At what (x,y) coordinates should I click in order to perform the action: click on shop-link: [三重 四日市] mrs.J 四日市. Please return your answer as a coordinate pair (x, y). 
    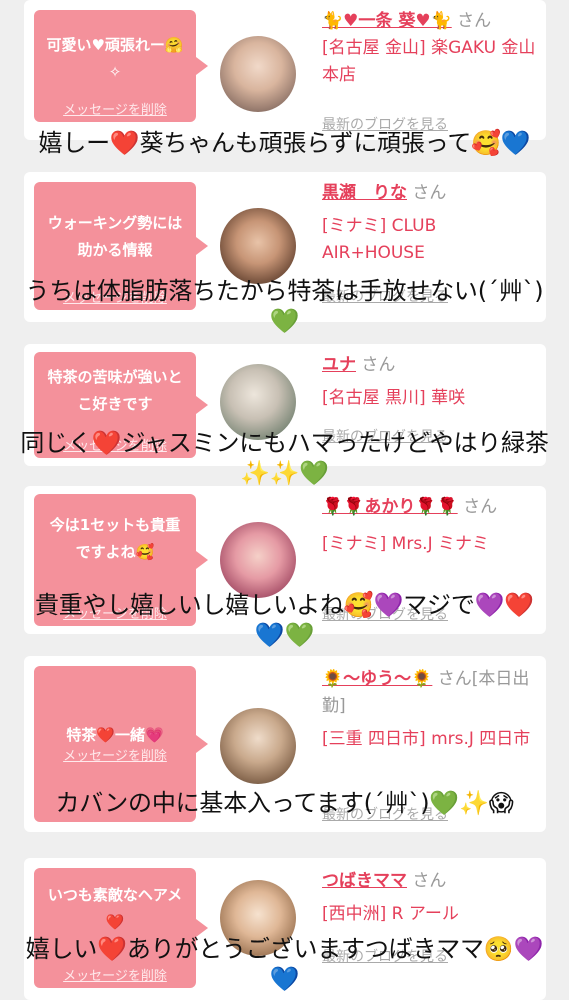
    Looking at the image, I should click on (432, 739).